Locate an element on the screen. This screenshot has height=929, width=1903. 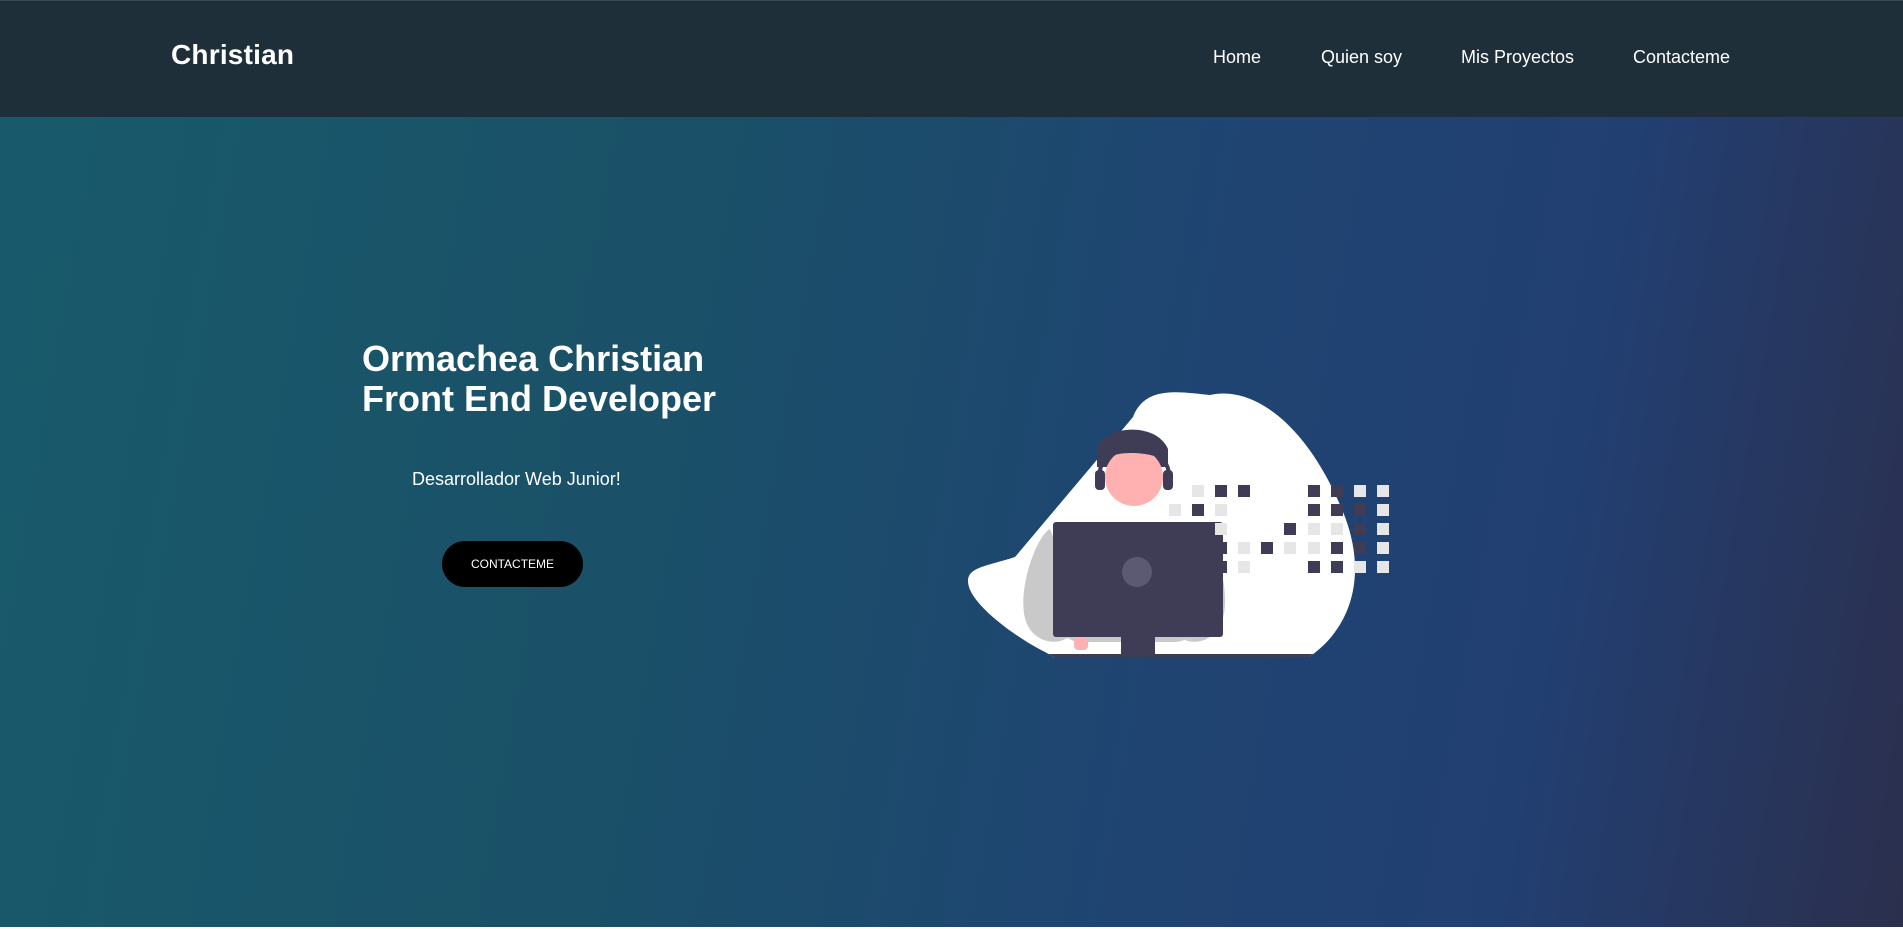
hero-title-role: Front End Developer is located at coordinates (539, 398).